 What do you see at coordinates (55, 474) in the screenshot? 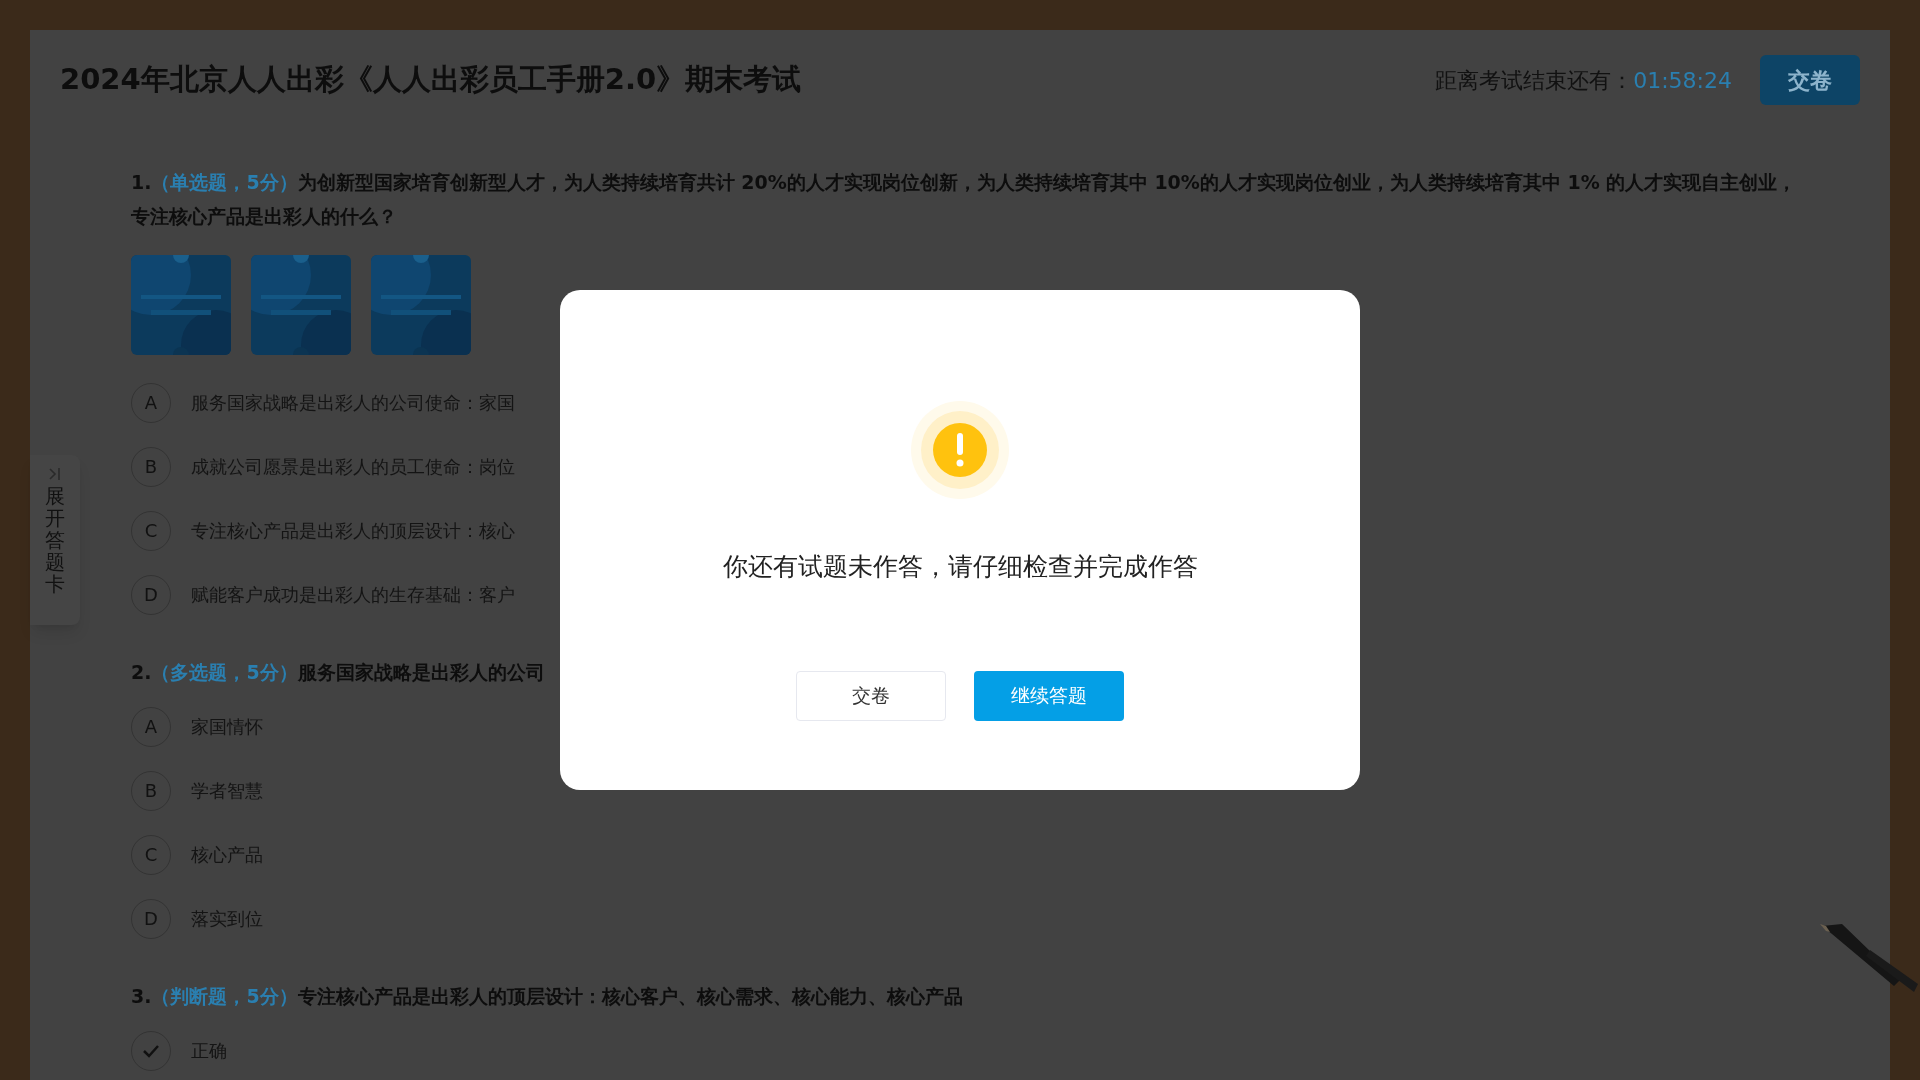
I see `expand-icon` at bounding box center [55, 474].